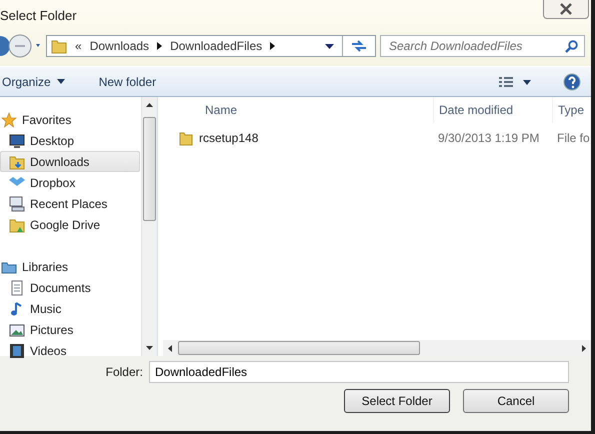  Describe the element at coordinates (516, 401) in the screenshot. I see `cancel-button: Cancel` at that location.